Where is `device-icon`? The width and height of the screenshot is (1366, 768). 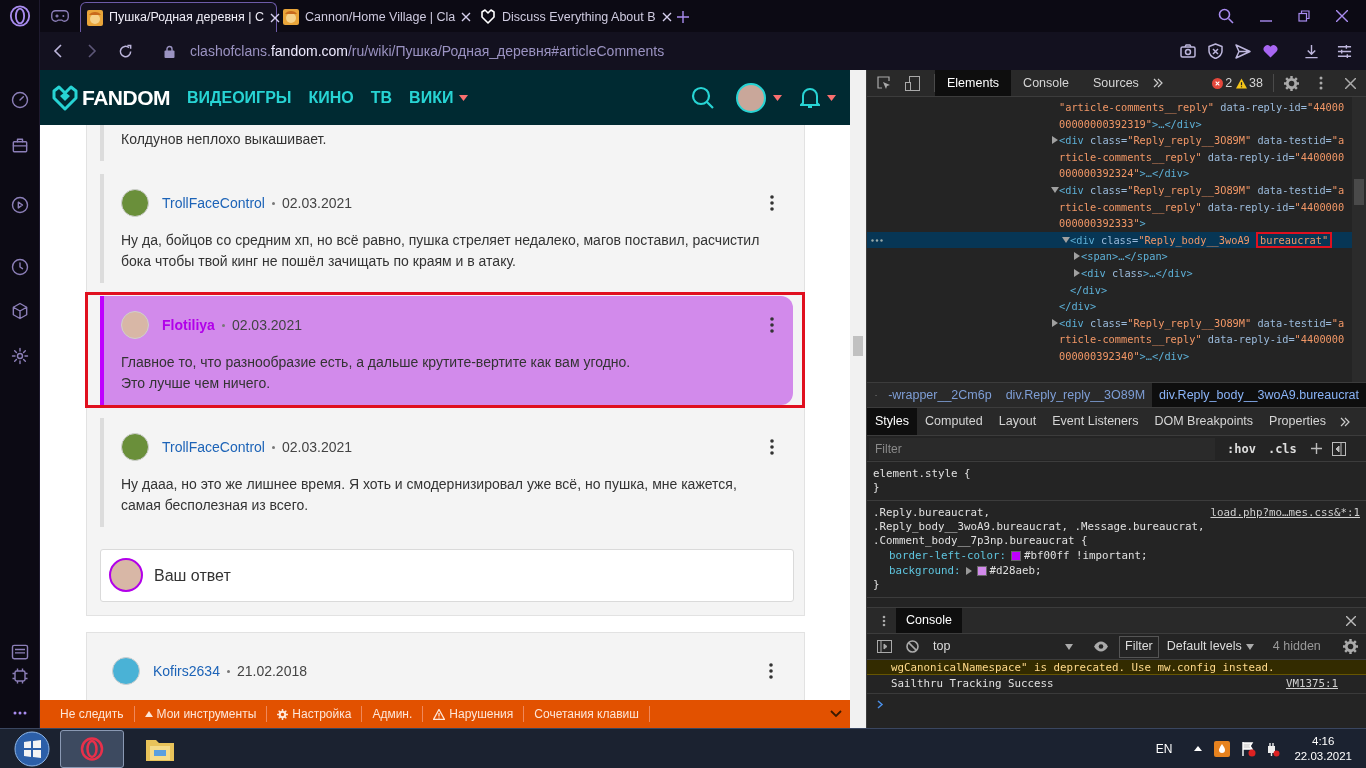
device-icon is located at coordinates (912, 83).